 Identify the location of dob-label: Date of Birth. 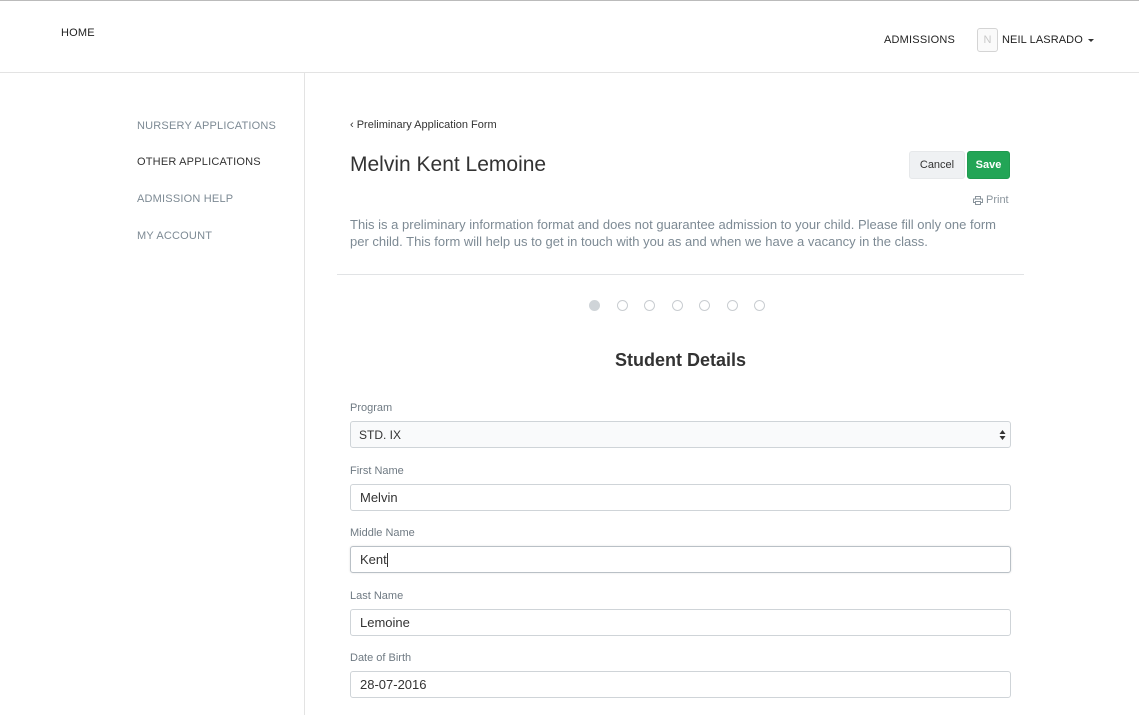
(381, 658).